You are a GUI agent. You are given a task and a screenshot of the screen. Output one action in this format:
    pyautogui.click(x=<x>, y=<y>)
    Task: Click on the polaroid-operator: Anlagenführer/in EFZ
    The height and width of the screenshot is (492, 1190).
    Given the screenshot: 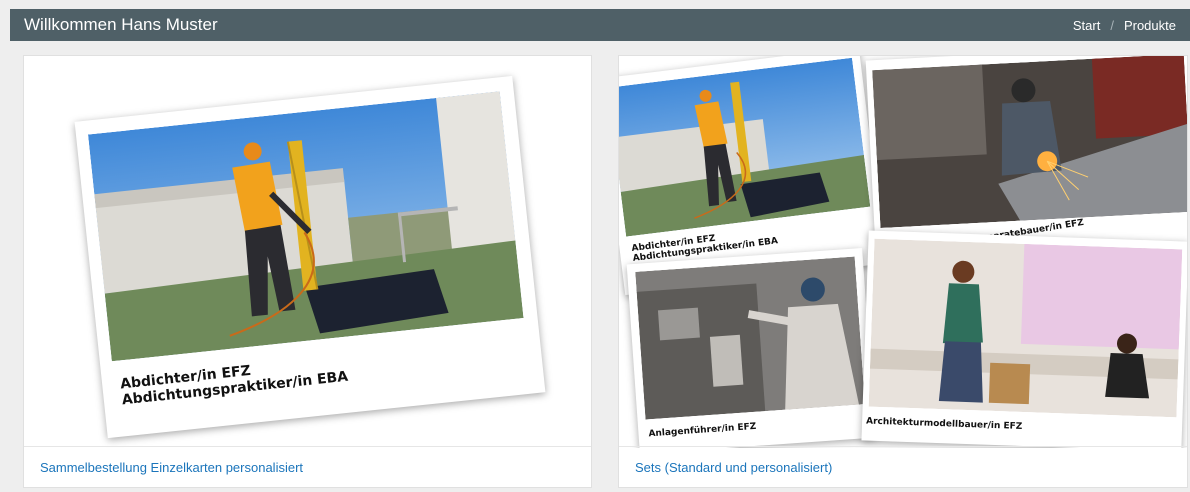 What is the action you would take?
    pyautogui.click(x=751, y=348)
    